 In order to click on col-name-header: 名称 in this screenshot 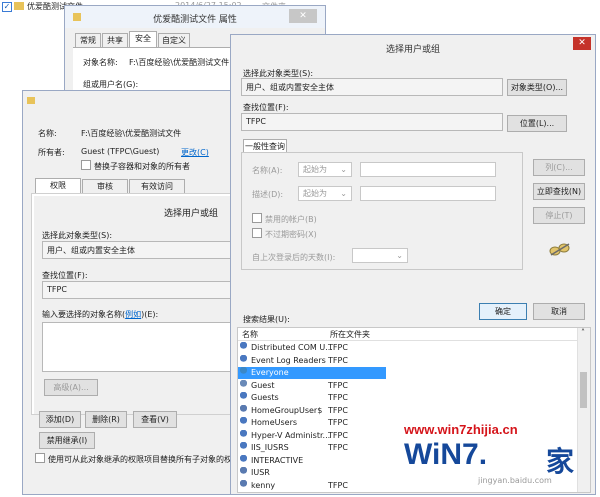, I will do `click(250, 334)`.